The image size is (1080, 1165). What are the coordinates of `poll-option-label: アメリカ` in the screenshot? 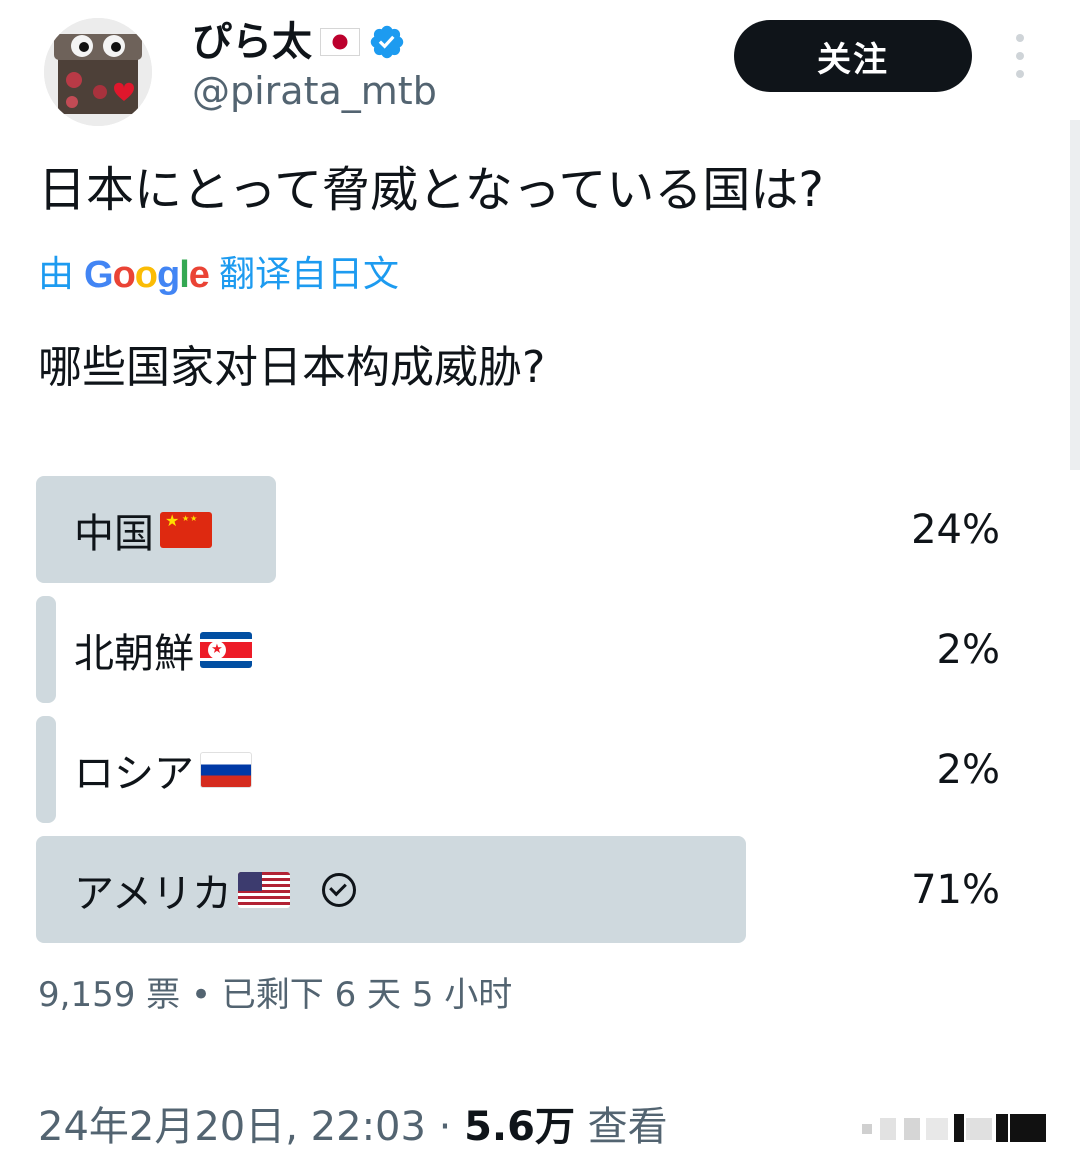 It's located at (215, 890).